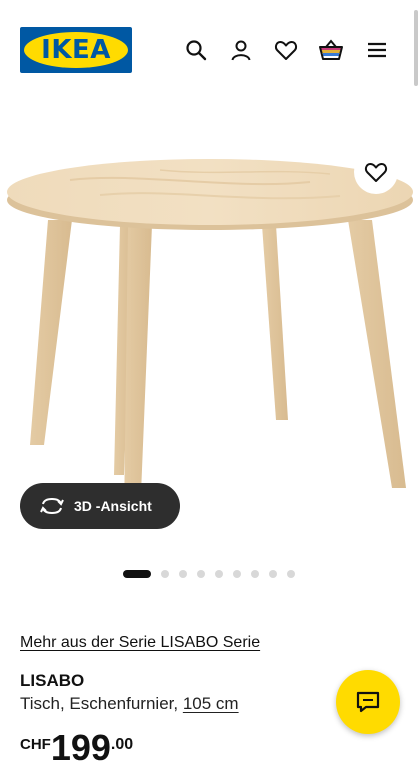 Image resolution: width=420 pixels, height=768 pixels. I want to click on chat-icon, so click(368, 702).